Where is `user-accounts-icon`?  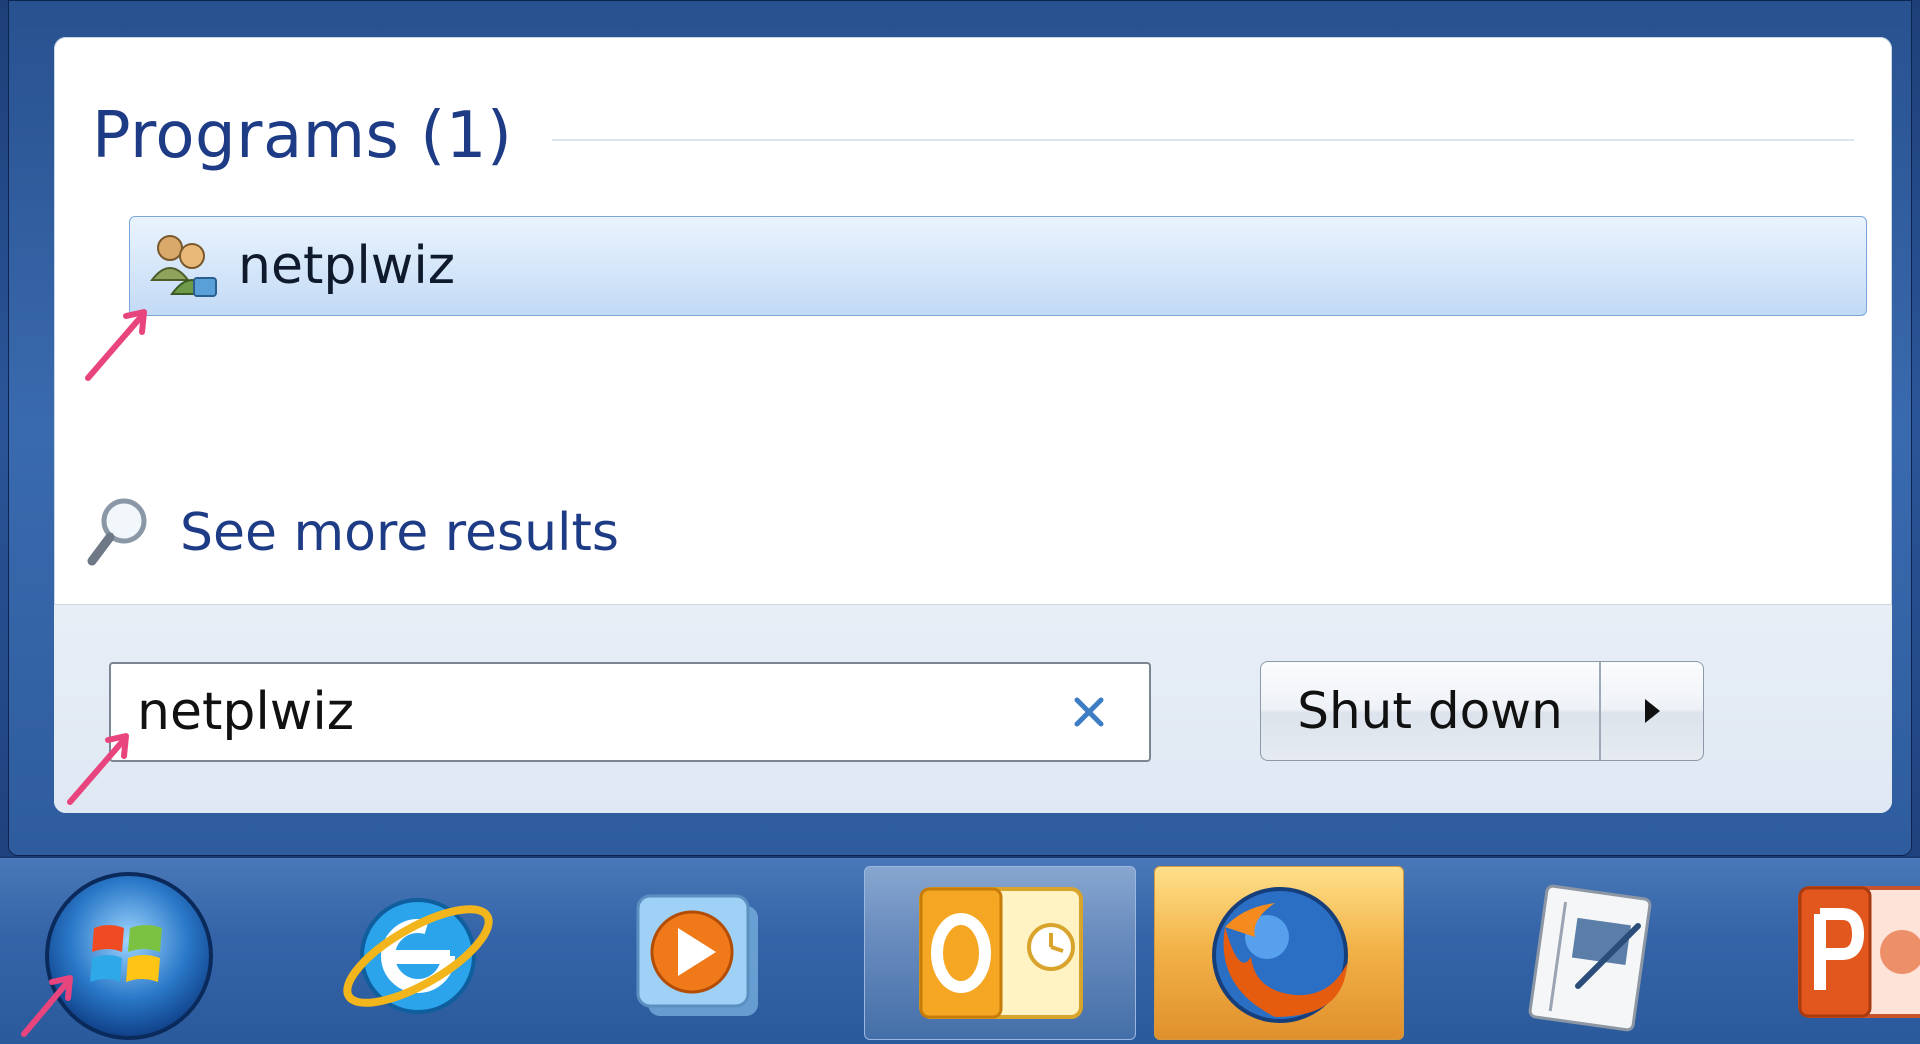
user-accounts-icon is located at coordinates (183, 266).